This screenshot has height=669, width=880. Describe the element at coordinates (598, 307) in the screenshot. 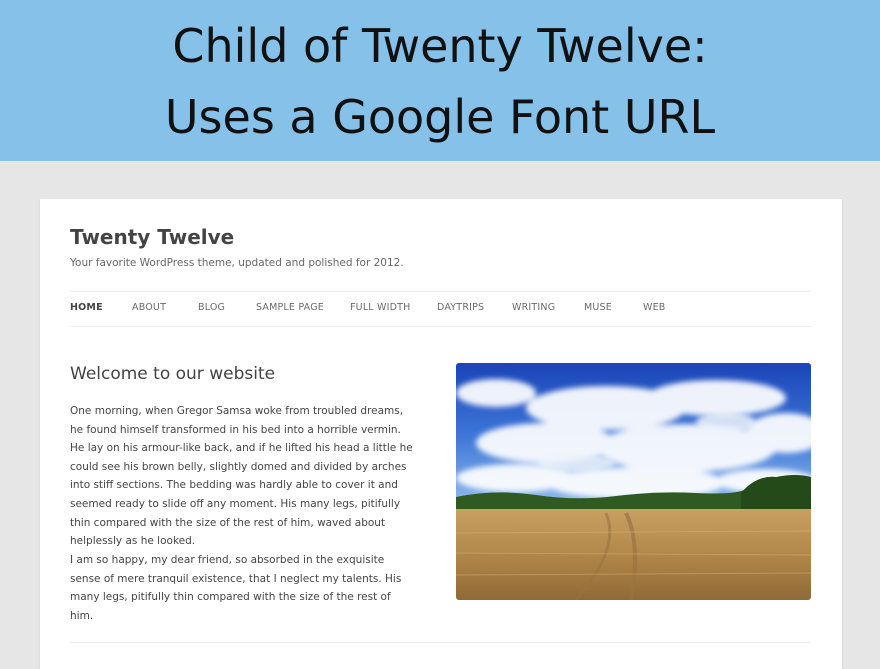

I see `nav-item-muse: MUSE` at that location.